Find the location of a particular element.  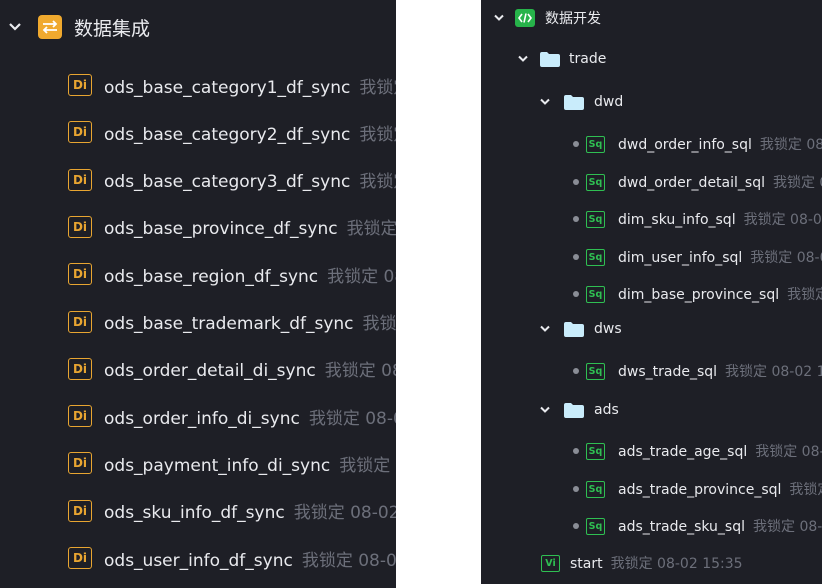

di-task-item: Di ods_user_info_df_sync 我锁定 08-02 15:35 is located at coordinates (198, 558).